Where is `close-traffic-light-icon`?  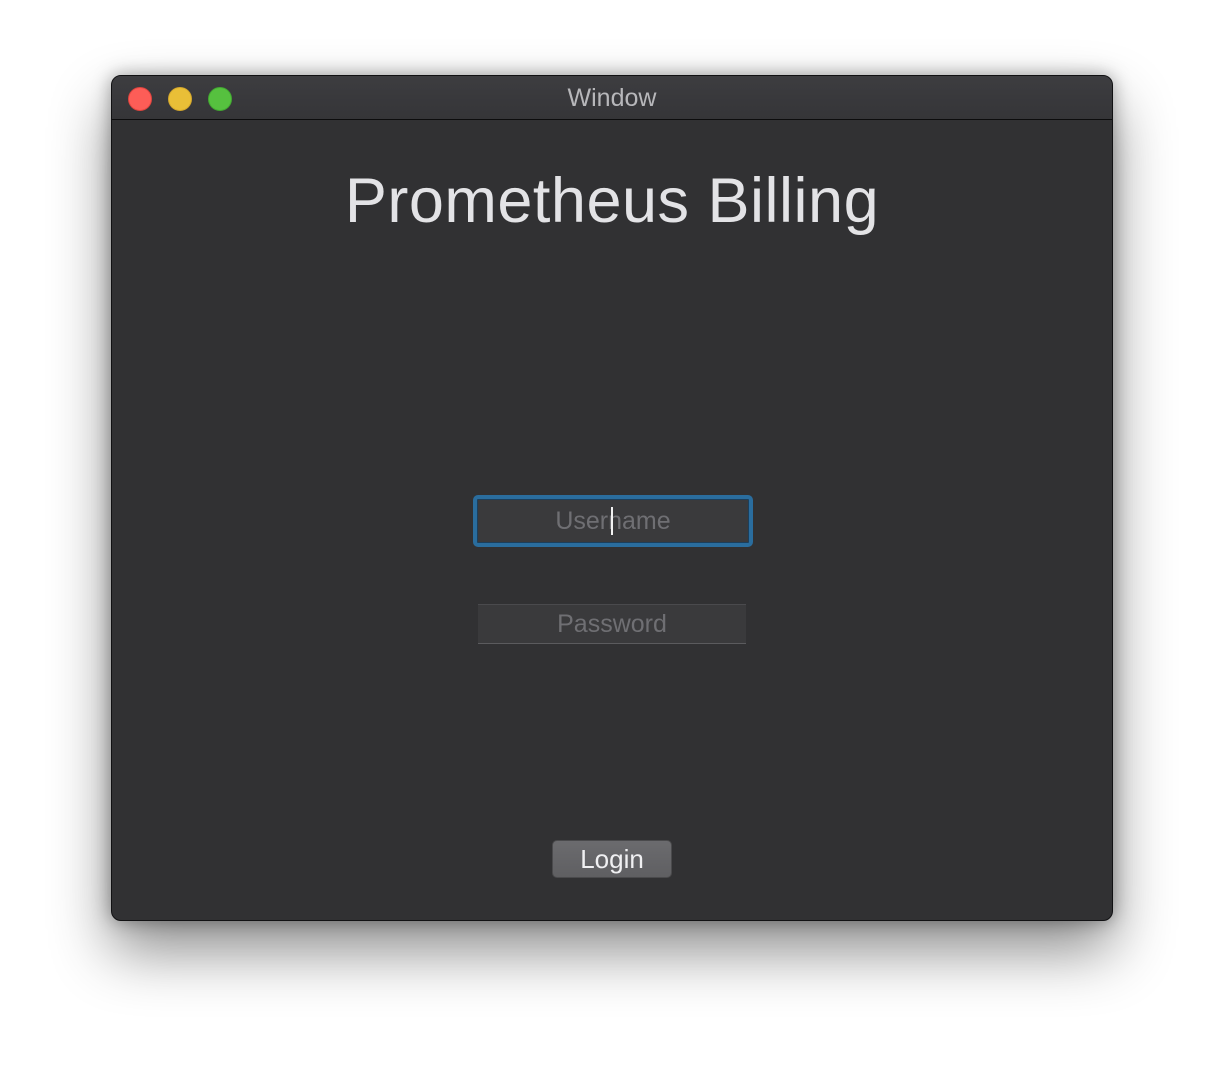 close-traffic-light-icon is located at coordinates (140, 99).